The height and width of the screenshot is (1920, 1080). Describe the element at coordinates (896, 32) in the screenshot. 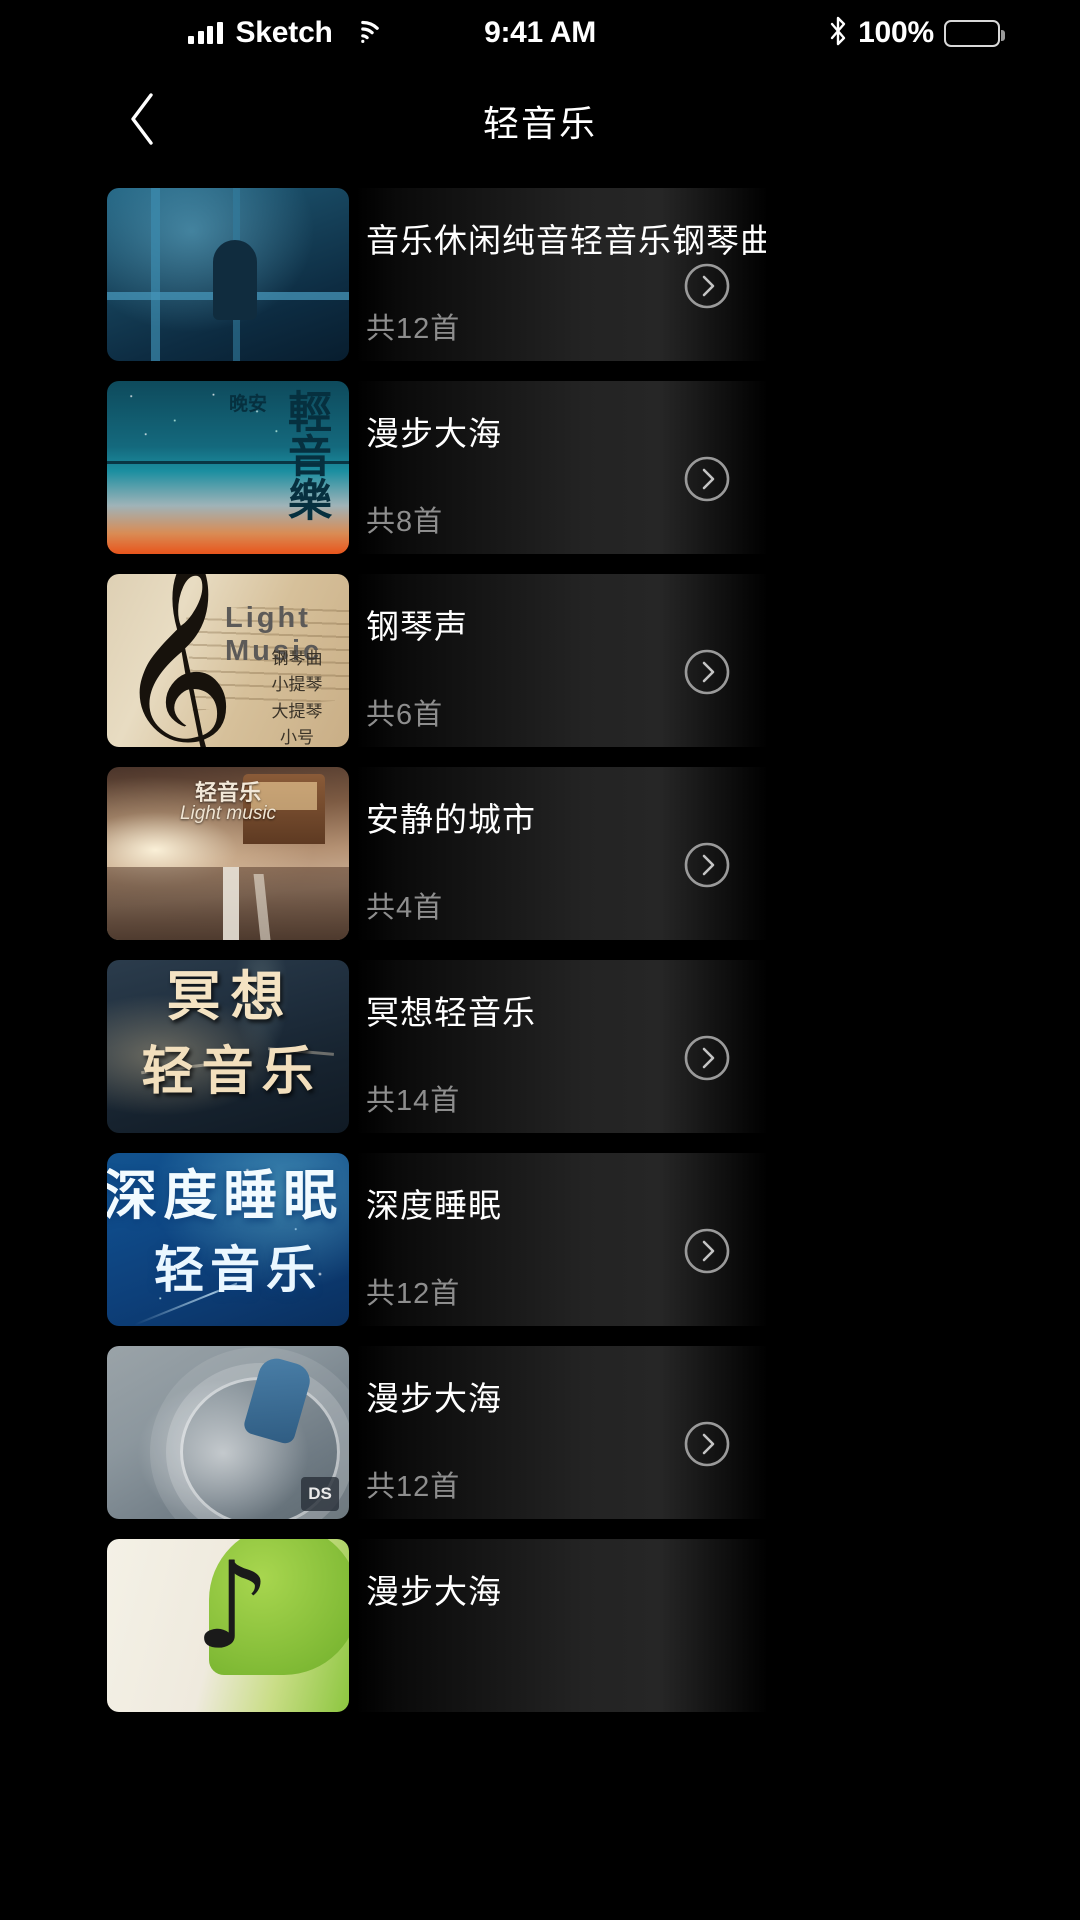

I see `battery-percentage: 100%` at that location.